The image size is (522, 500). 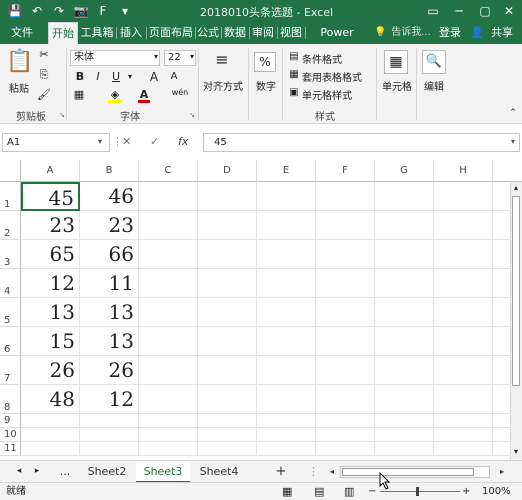 What do you see at coordinates (183, 141) in the screenshot?
I see `function-icon: fx` at bounding box center [183, 141].